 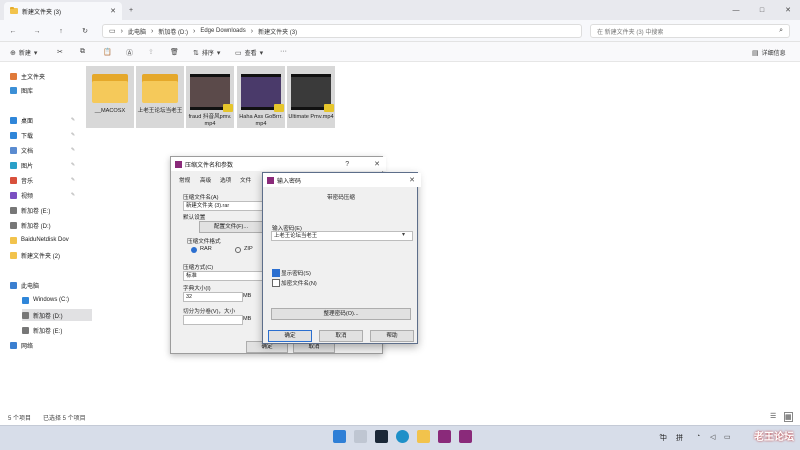 What do you see at coordinates (762, 10) in the screenshot?
I see `maximize-button: □` at bounding box center [762, 10].